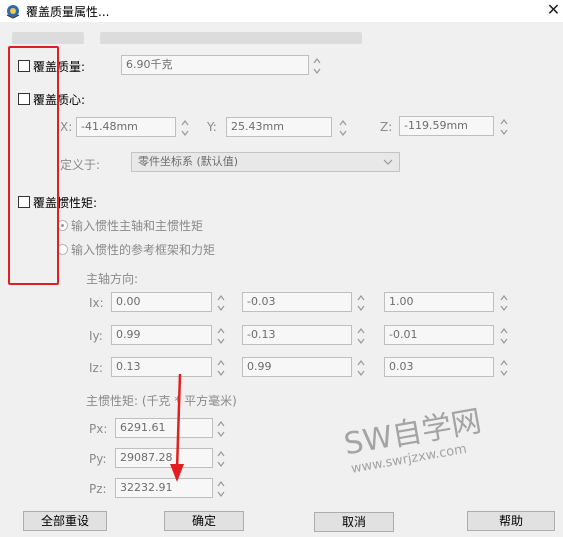  Describe the element at coordinates (185, 128) in the screenshot. I see `com-x-spinner` at that location.